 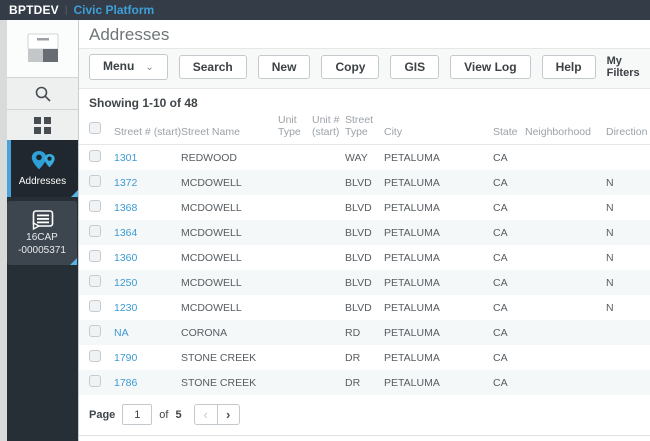 What do you see at coordinates (42, 94) in the screenshot?
I see `global-search-button` at bounding box center [42, 94].